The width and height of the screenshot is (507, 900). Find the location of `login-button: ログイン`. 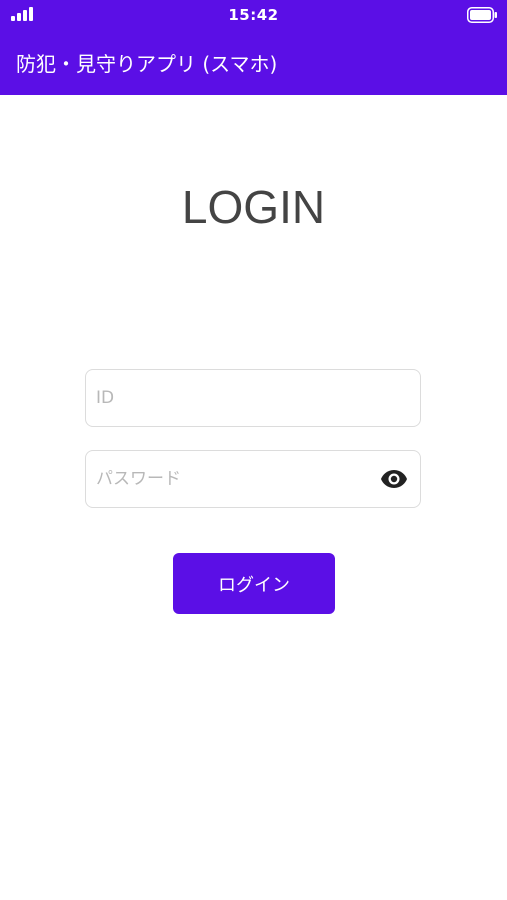

login-button: ログイン is located at coordinates (254, 583).